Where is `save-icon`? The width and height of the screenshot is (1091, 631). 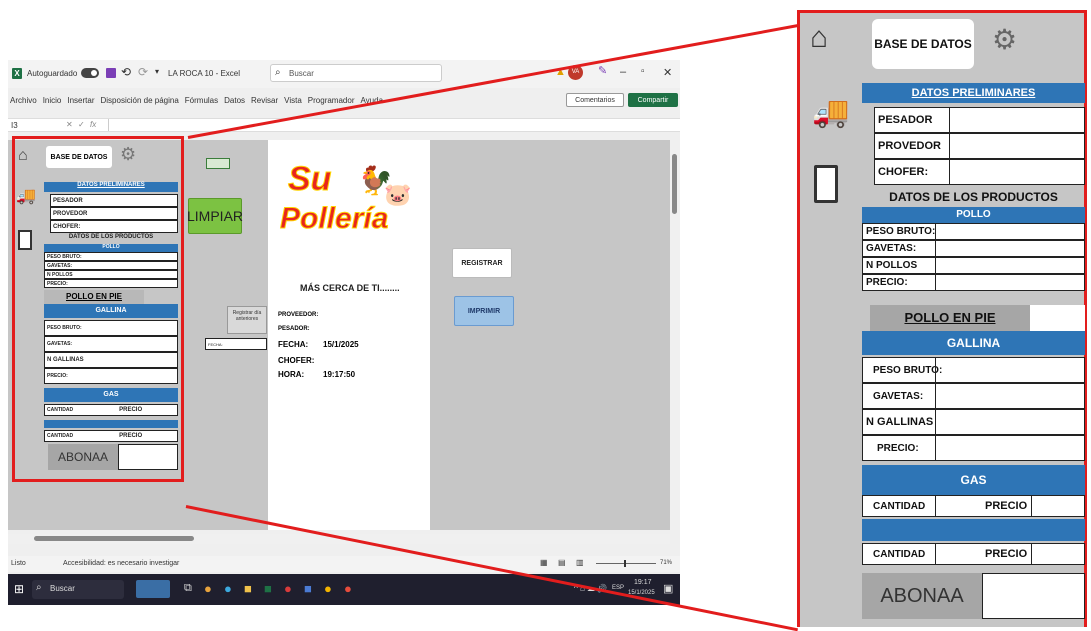 save-icon is located at coordinates (111, 73).